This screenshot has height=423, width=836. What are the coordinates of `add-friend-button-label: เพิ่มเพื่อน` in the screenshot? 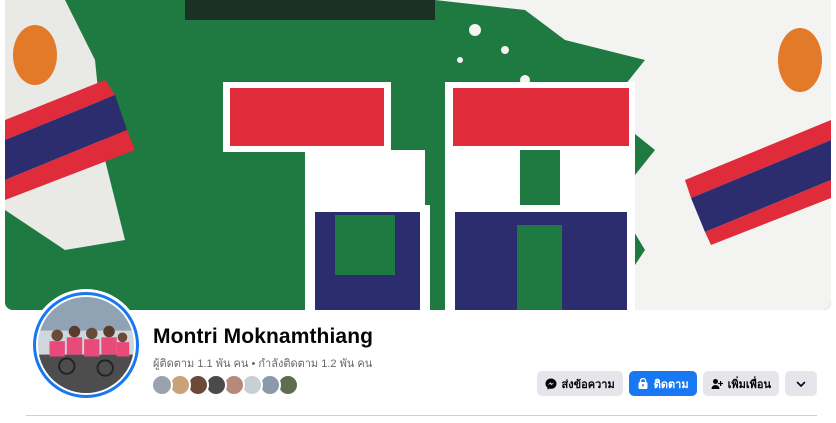 It's located at (749, 384).